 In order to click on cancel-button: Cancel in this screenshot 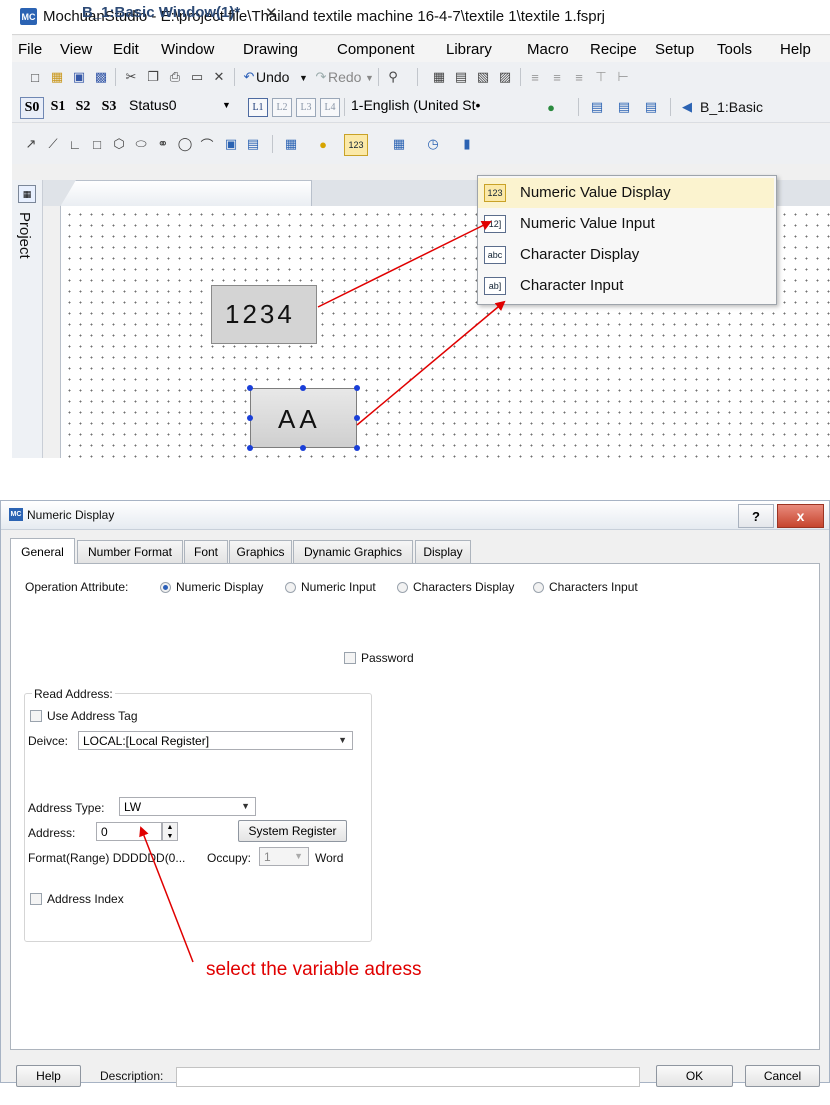, I will do `click(782, 1076)`.